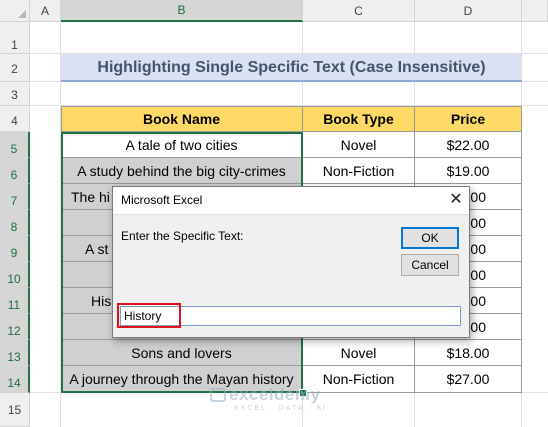  What do you see at coordinates (15, 145) in the screenshot?
I see `row-header-5: 5` at bounding box center [15, 145].